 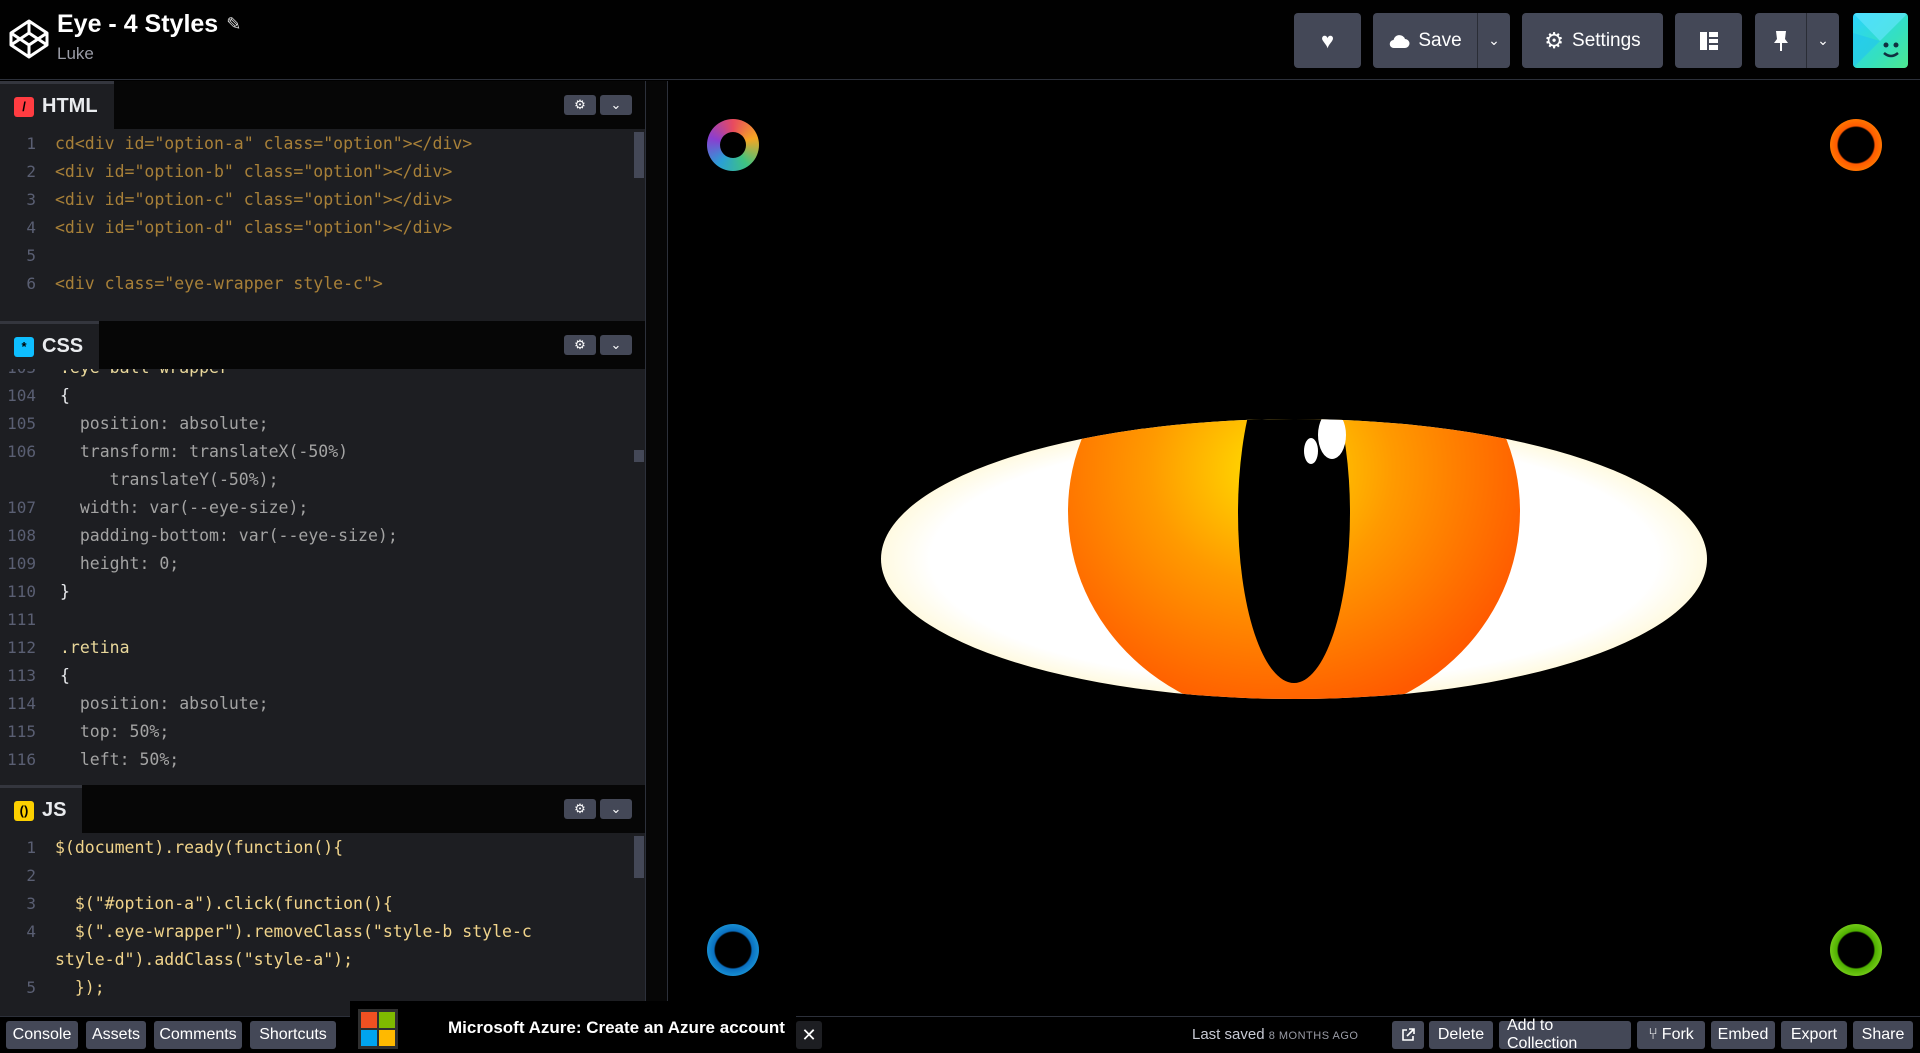 What do you see at coordinates (310, 676) in the screenshot?
I see `code-line: 113 {` at bounding box center [310, 676].